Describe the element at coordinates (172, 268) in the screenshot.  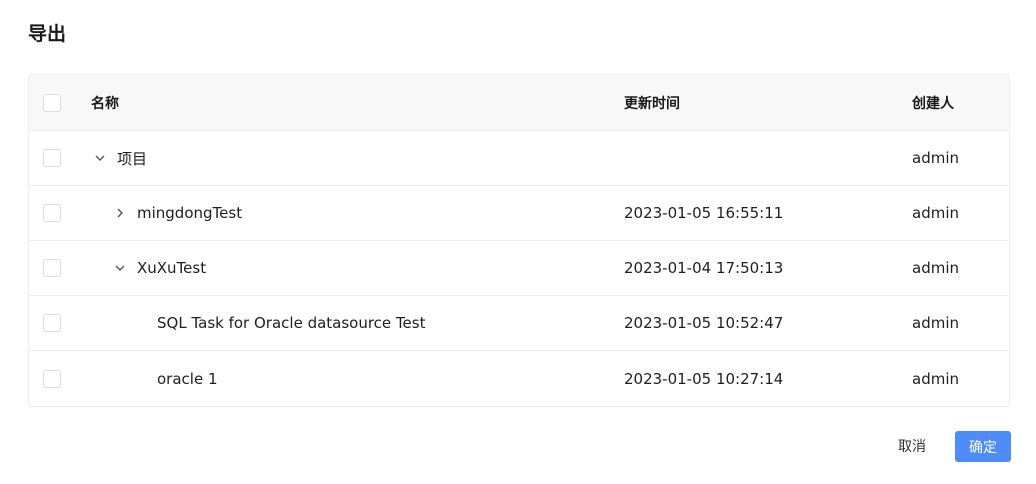
I see `row-name: XuXuTest` at that location.